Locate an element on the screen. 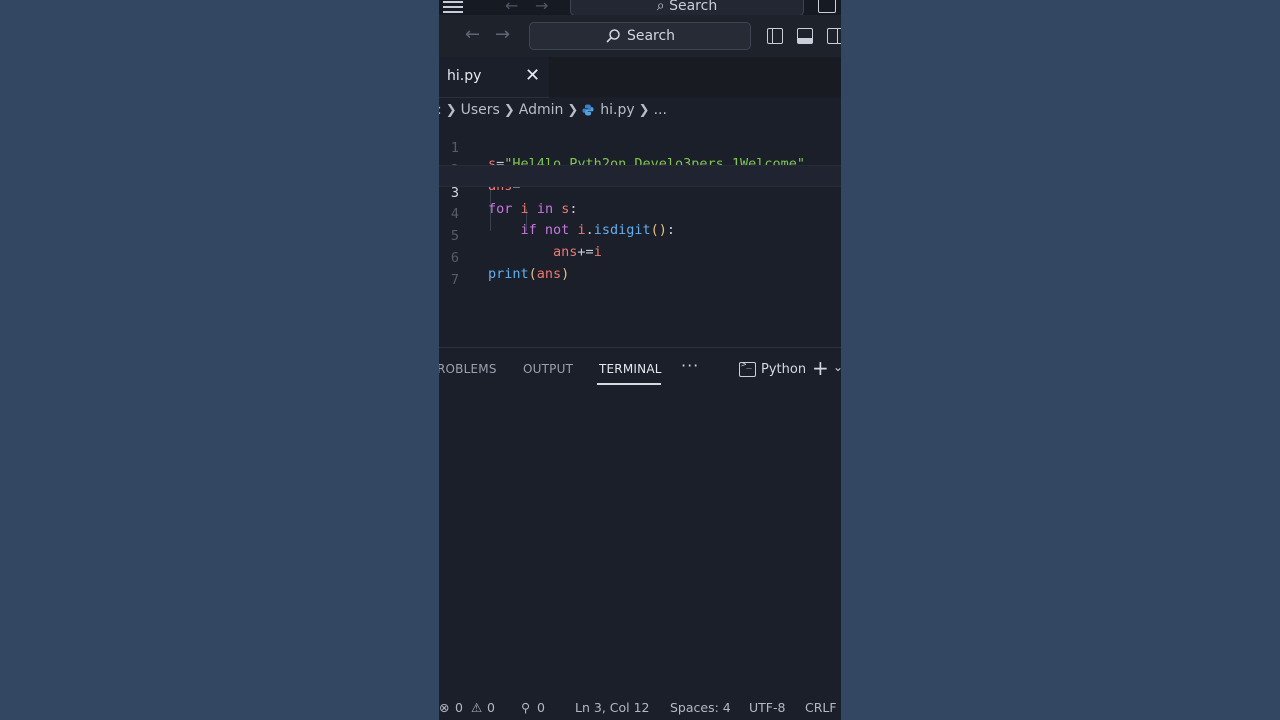 The width and height of the screenshot is (1280, 720). toggle-panel-icon is located at coordinates (805, 36).